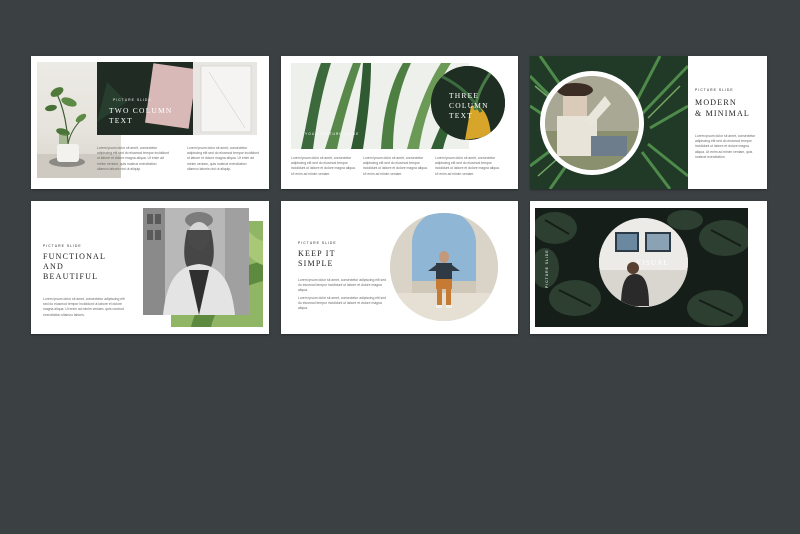 This screenshot has height=534, width=800. I want to click on slide-visual: VISUAL PICTURE SLIDE, so click(648, 267).